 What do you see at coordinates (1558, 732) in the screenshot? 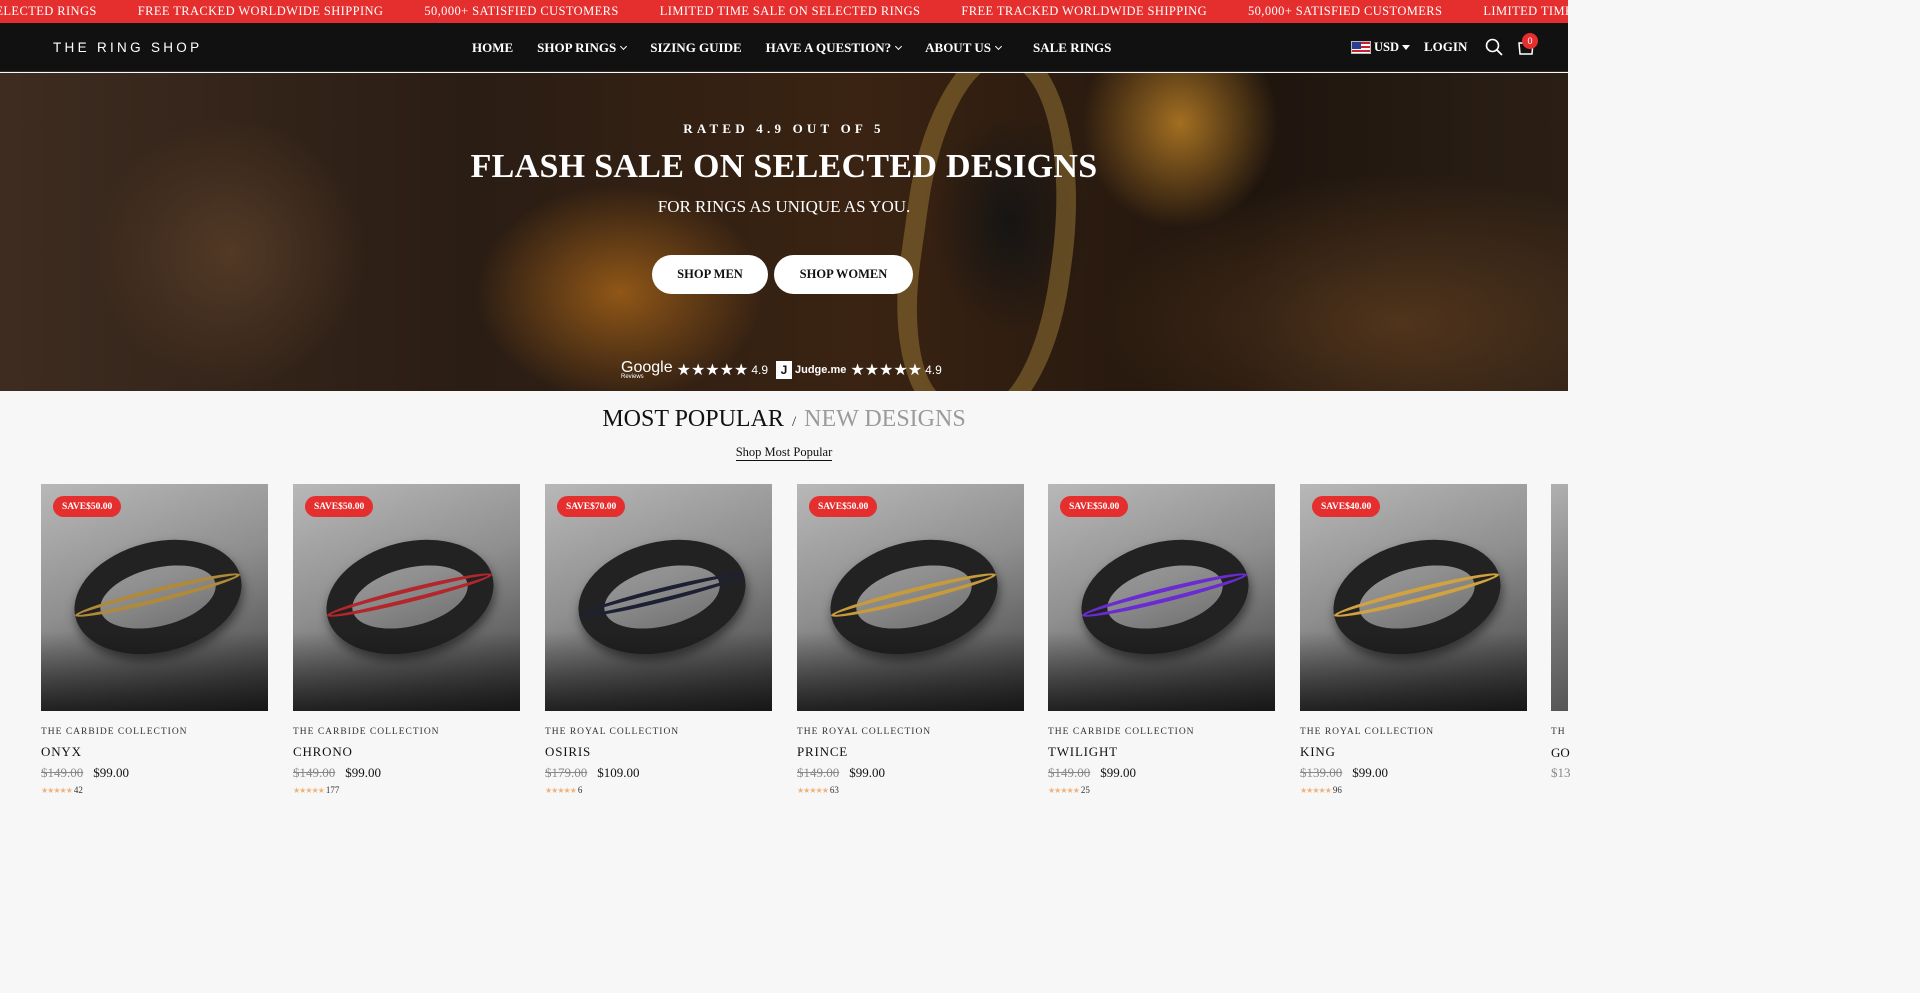
I see `product-collection-partial: TH` at bounding box center [1558, 732].